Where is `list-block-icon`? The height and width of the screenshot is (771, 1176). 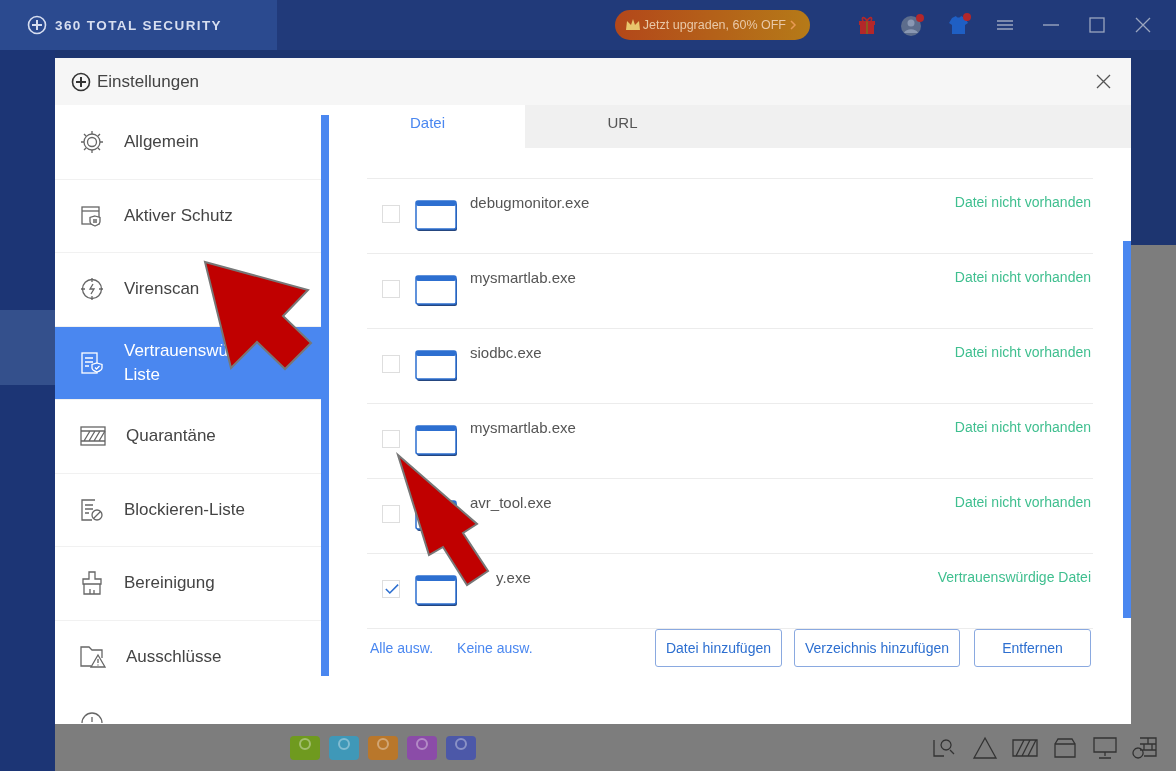 list-block-icon is located at coordinates (92, 509).